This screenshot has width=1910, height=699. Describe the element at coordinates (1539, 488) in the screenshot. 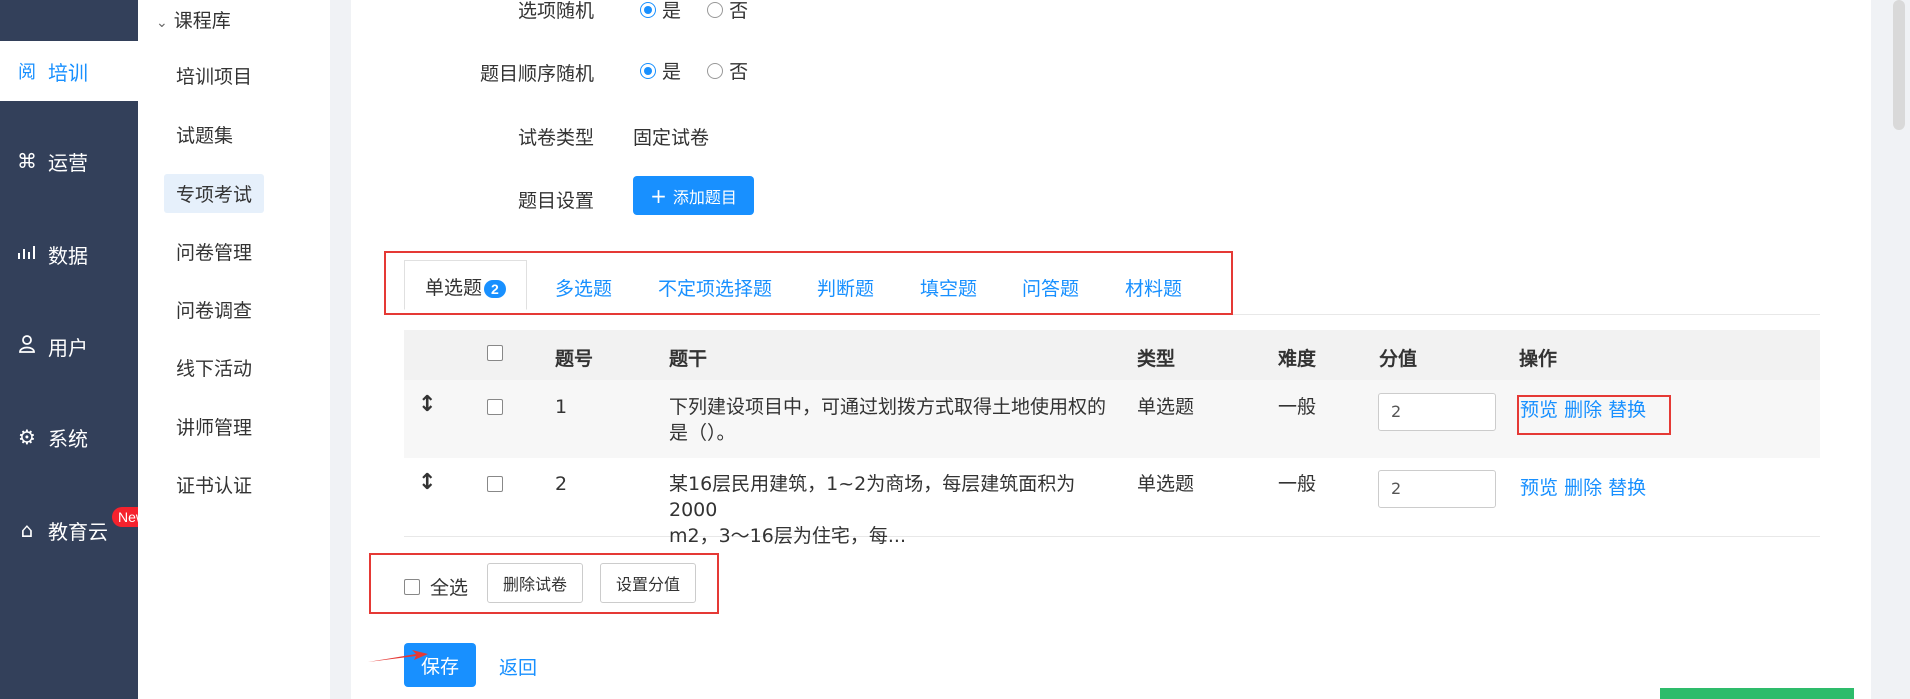

I see `preview-link: 预览` at that location.